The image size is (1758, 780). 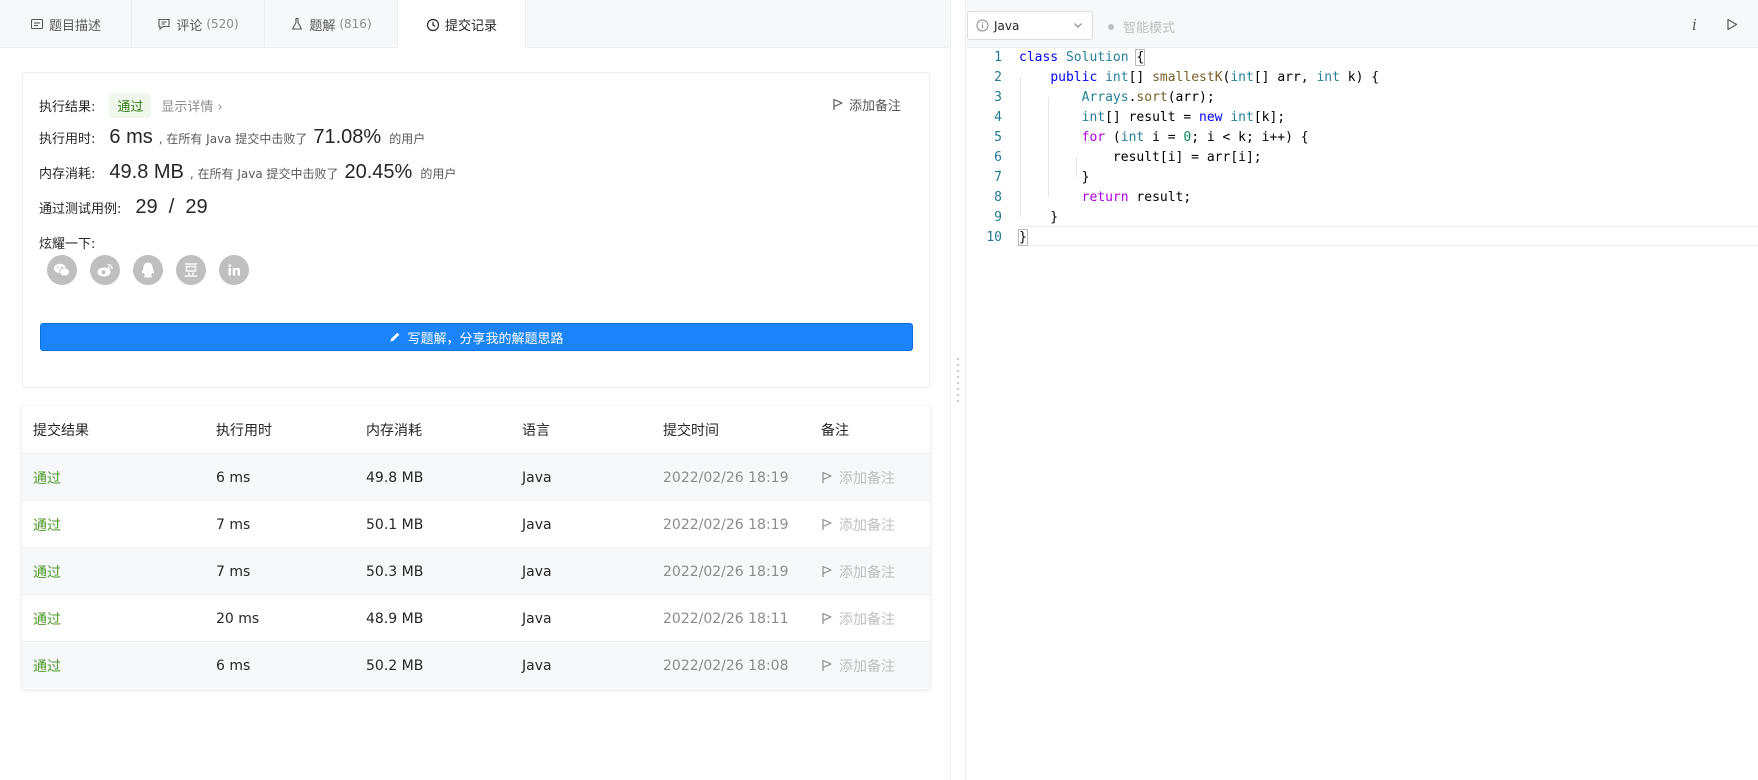 What do you see at coordinates (130, 105) in the screenshot?
I see `status-badge: 通过` at bounding box center [130, 105].